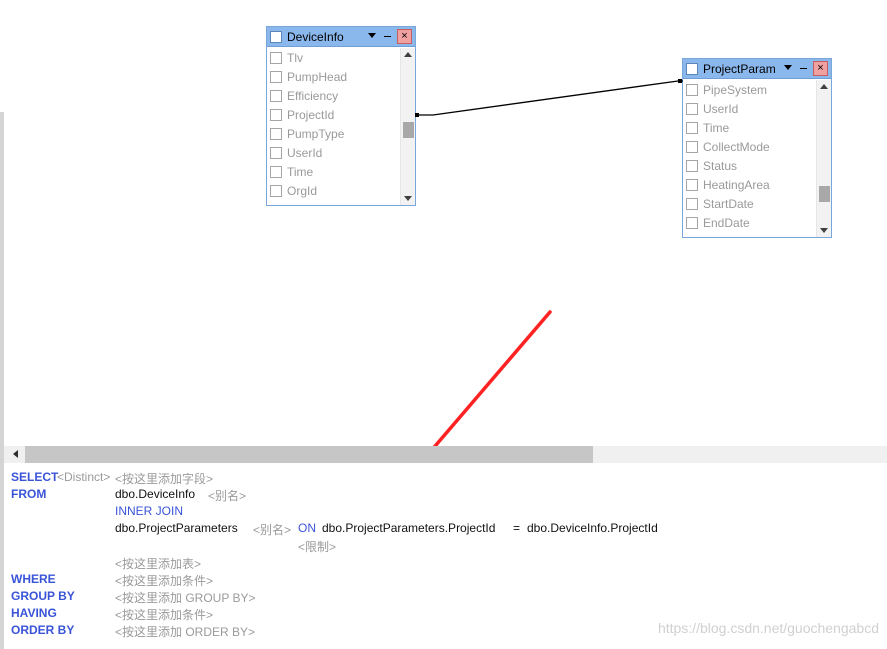  I want to click on column-name: OrgId, so click(302, 191).